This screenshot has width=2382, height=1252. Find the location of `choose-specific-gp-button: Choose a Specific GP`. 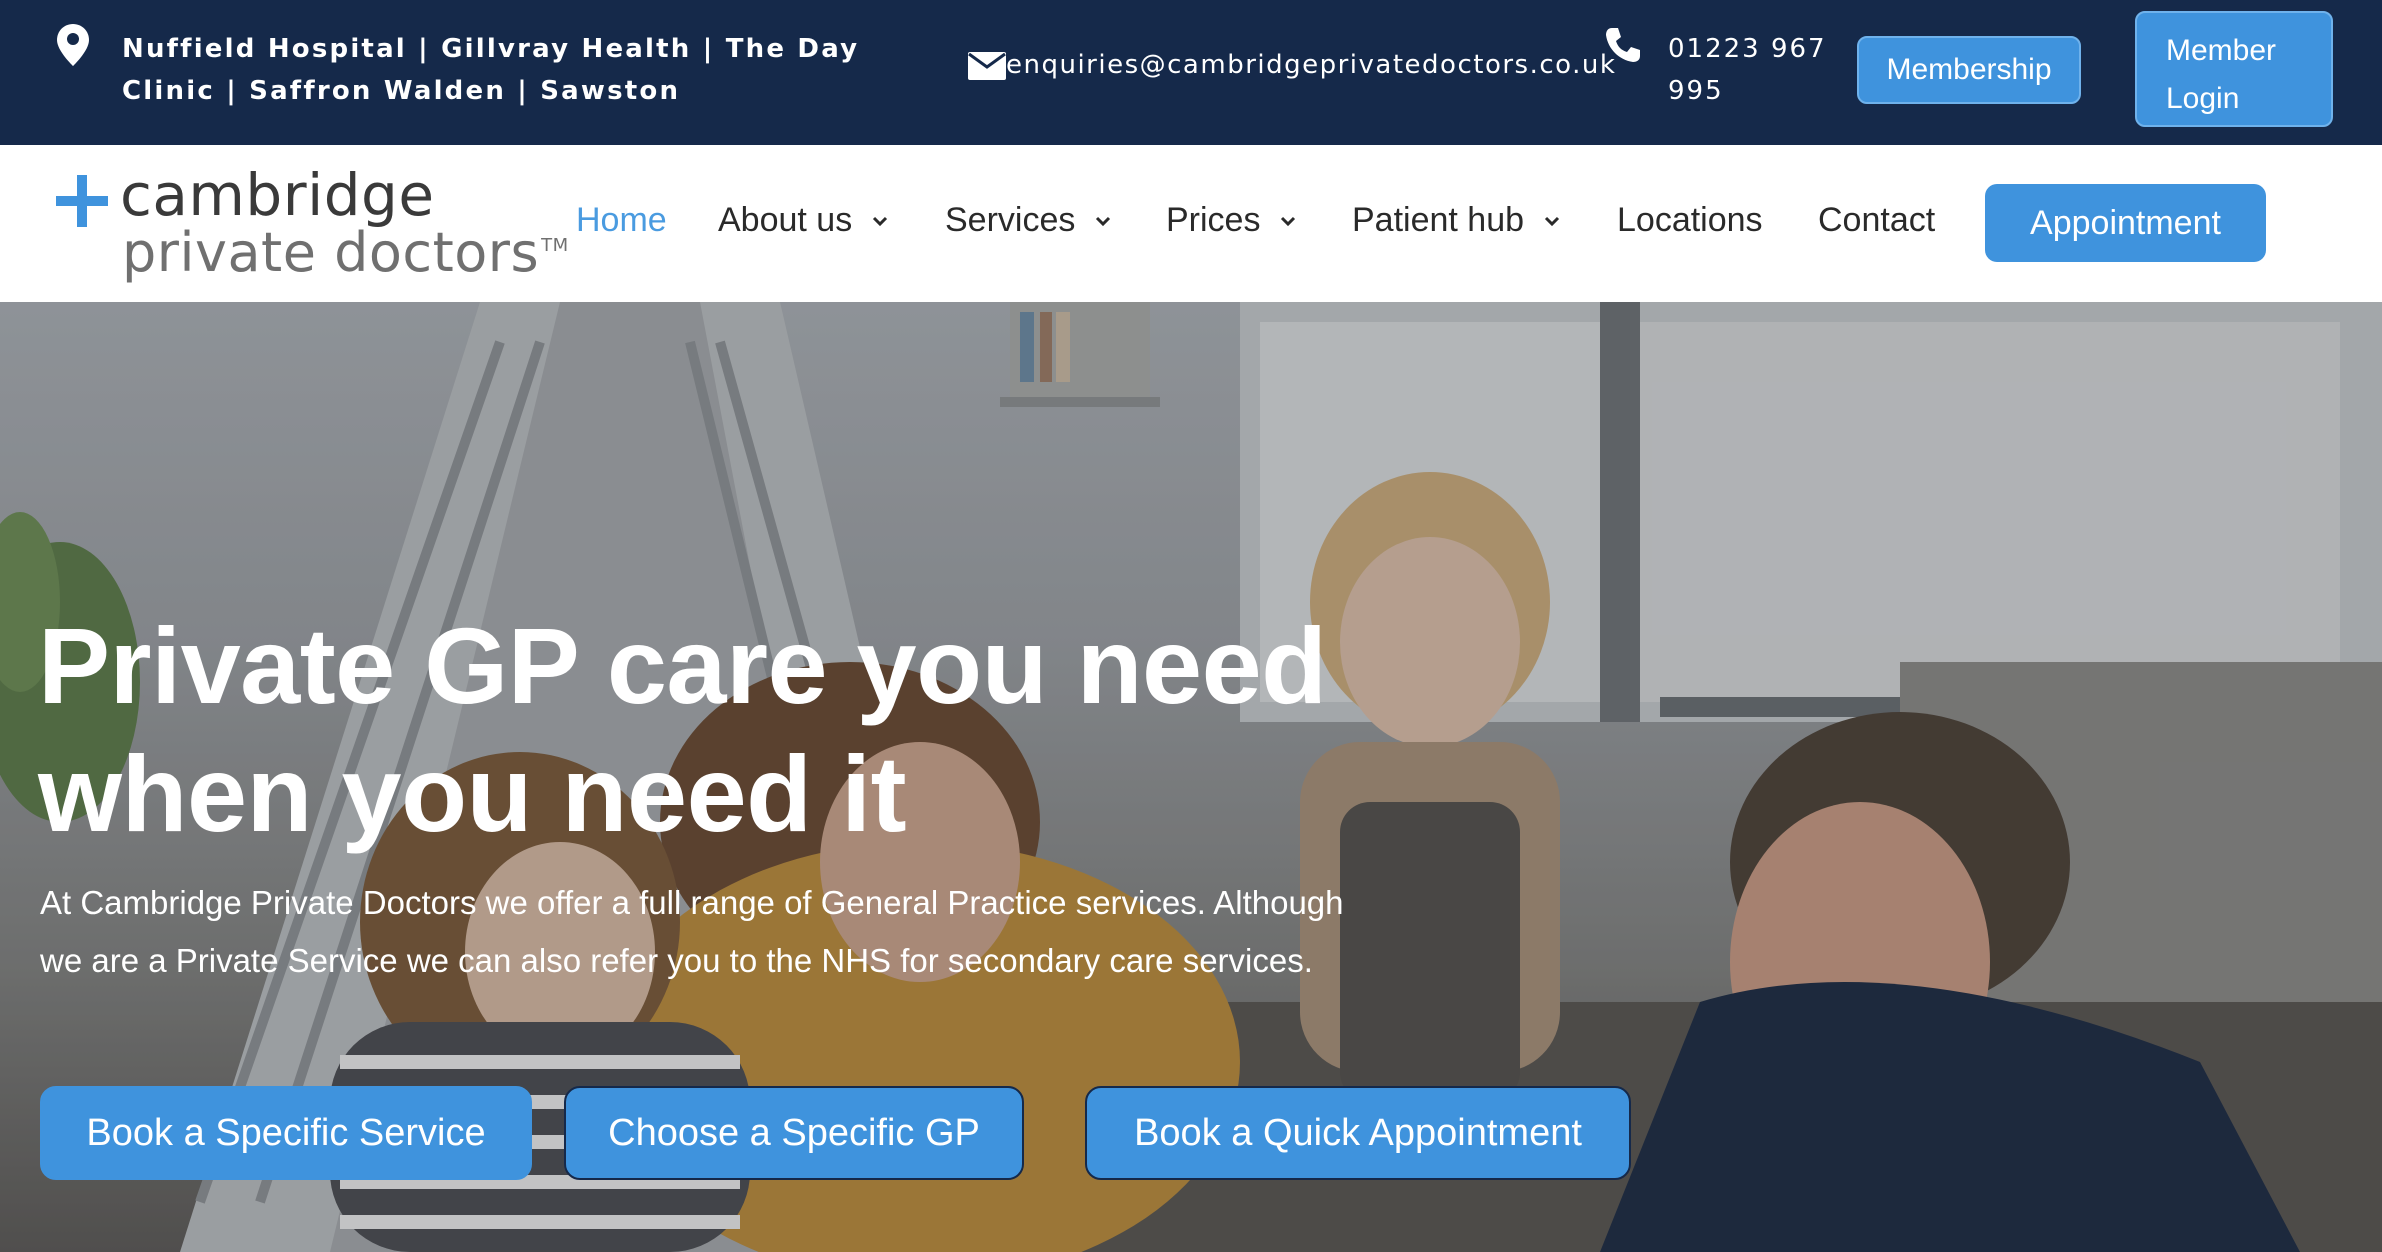

choose-specific-gp-button: Choose a Specific GP is located at coordinates (794, 1133).